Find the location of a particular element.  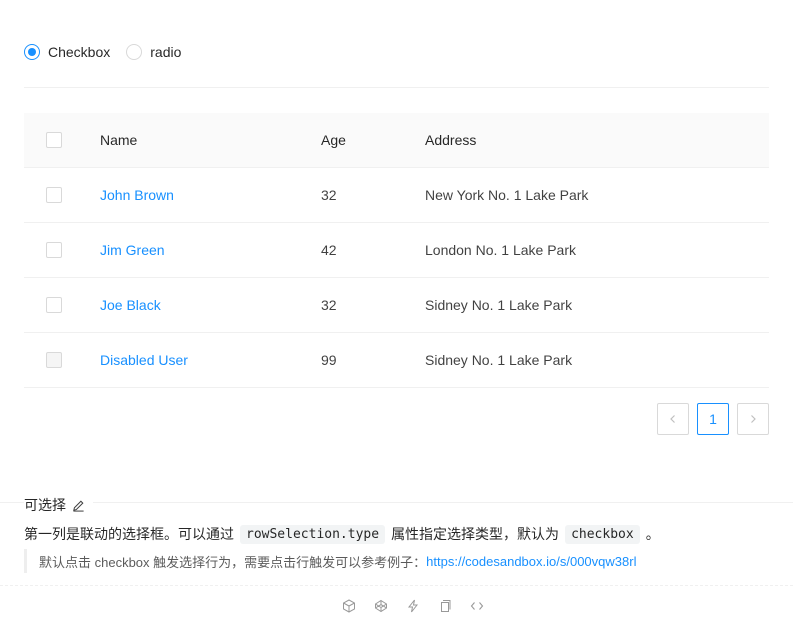

column-header-age: Age is located at coordinates (373, 140).